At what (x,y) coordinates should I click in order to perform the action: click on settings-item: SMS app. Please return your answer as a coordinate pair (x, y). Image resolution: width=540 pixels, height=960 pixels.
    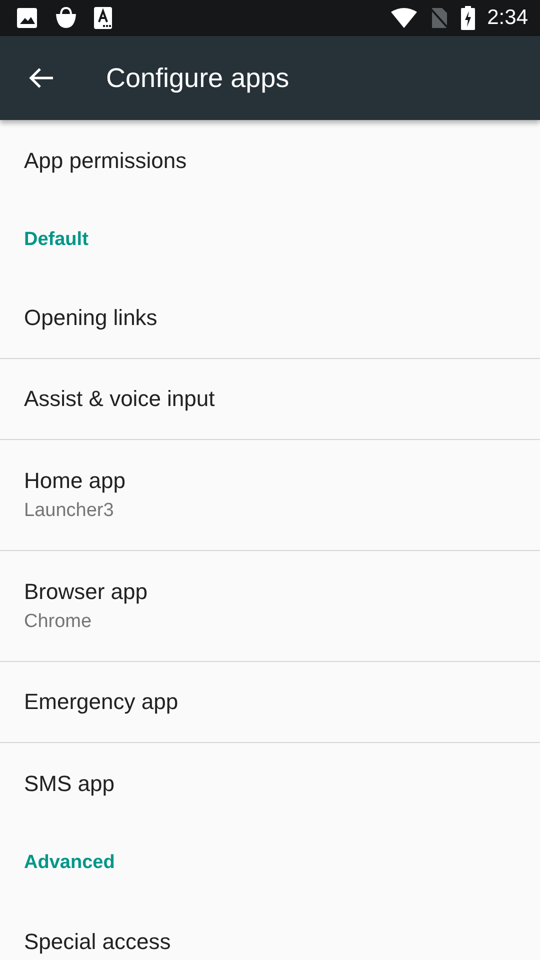
    Looking at the image, I should click on (270, 783).